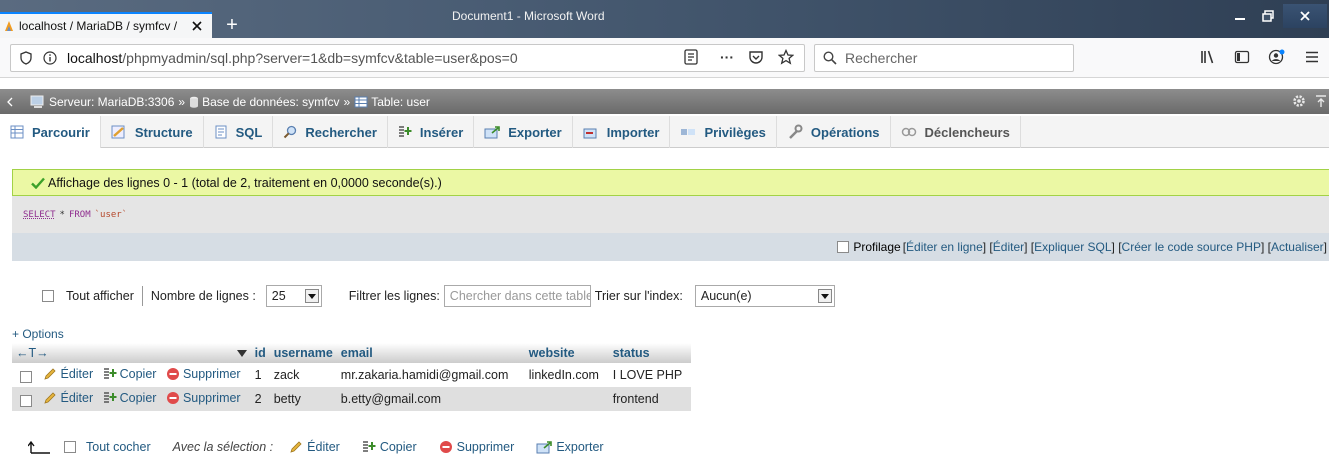  Describe the element at coordinates (430, 399) in the screenshot. I see `cell-email: b.etty@gmail.com` at that location.